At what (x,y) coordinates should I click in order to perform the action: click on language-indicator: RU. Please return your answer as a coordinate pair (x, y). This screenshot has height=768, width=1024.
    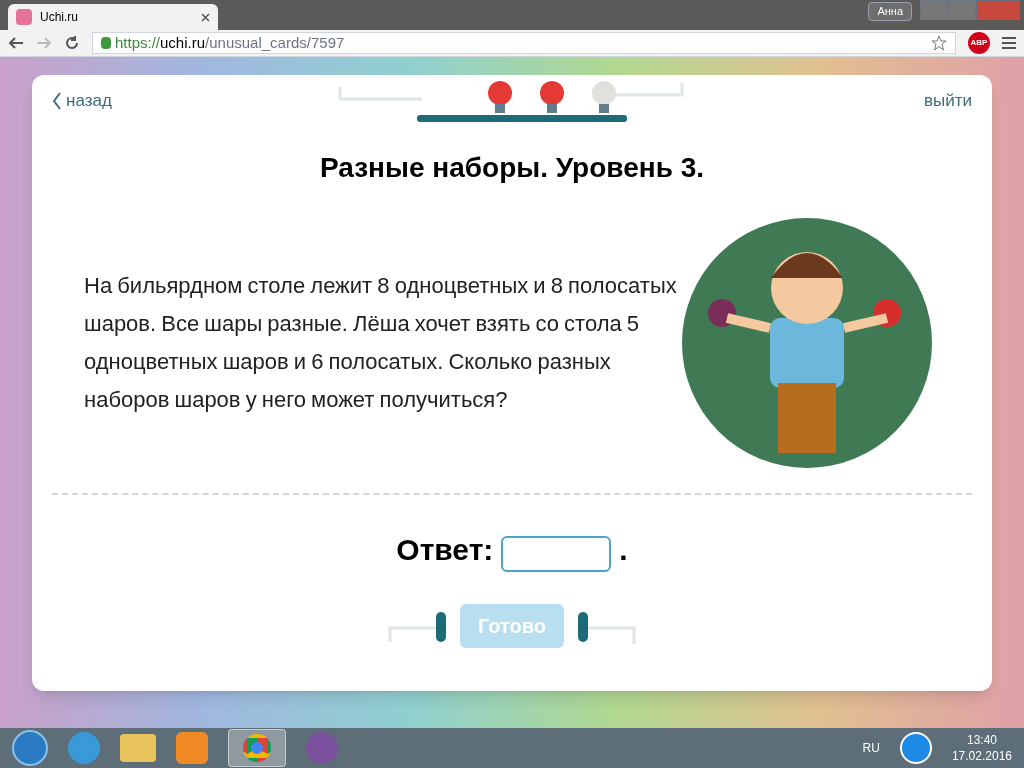
    Looking at the image, I should click on (871, 748).